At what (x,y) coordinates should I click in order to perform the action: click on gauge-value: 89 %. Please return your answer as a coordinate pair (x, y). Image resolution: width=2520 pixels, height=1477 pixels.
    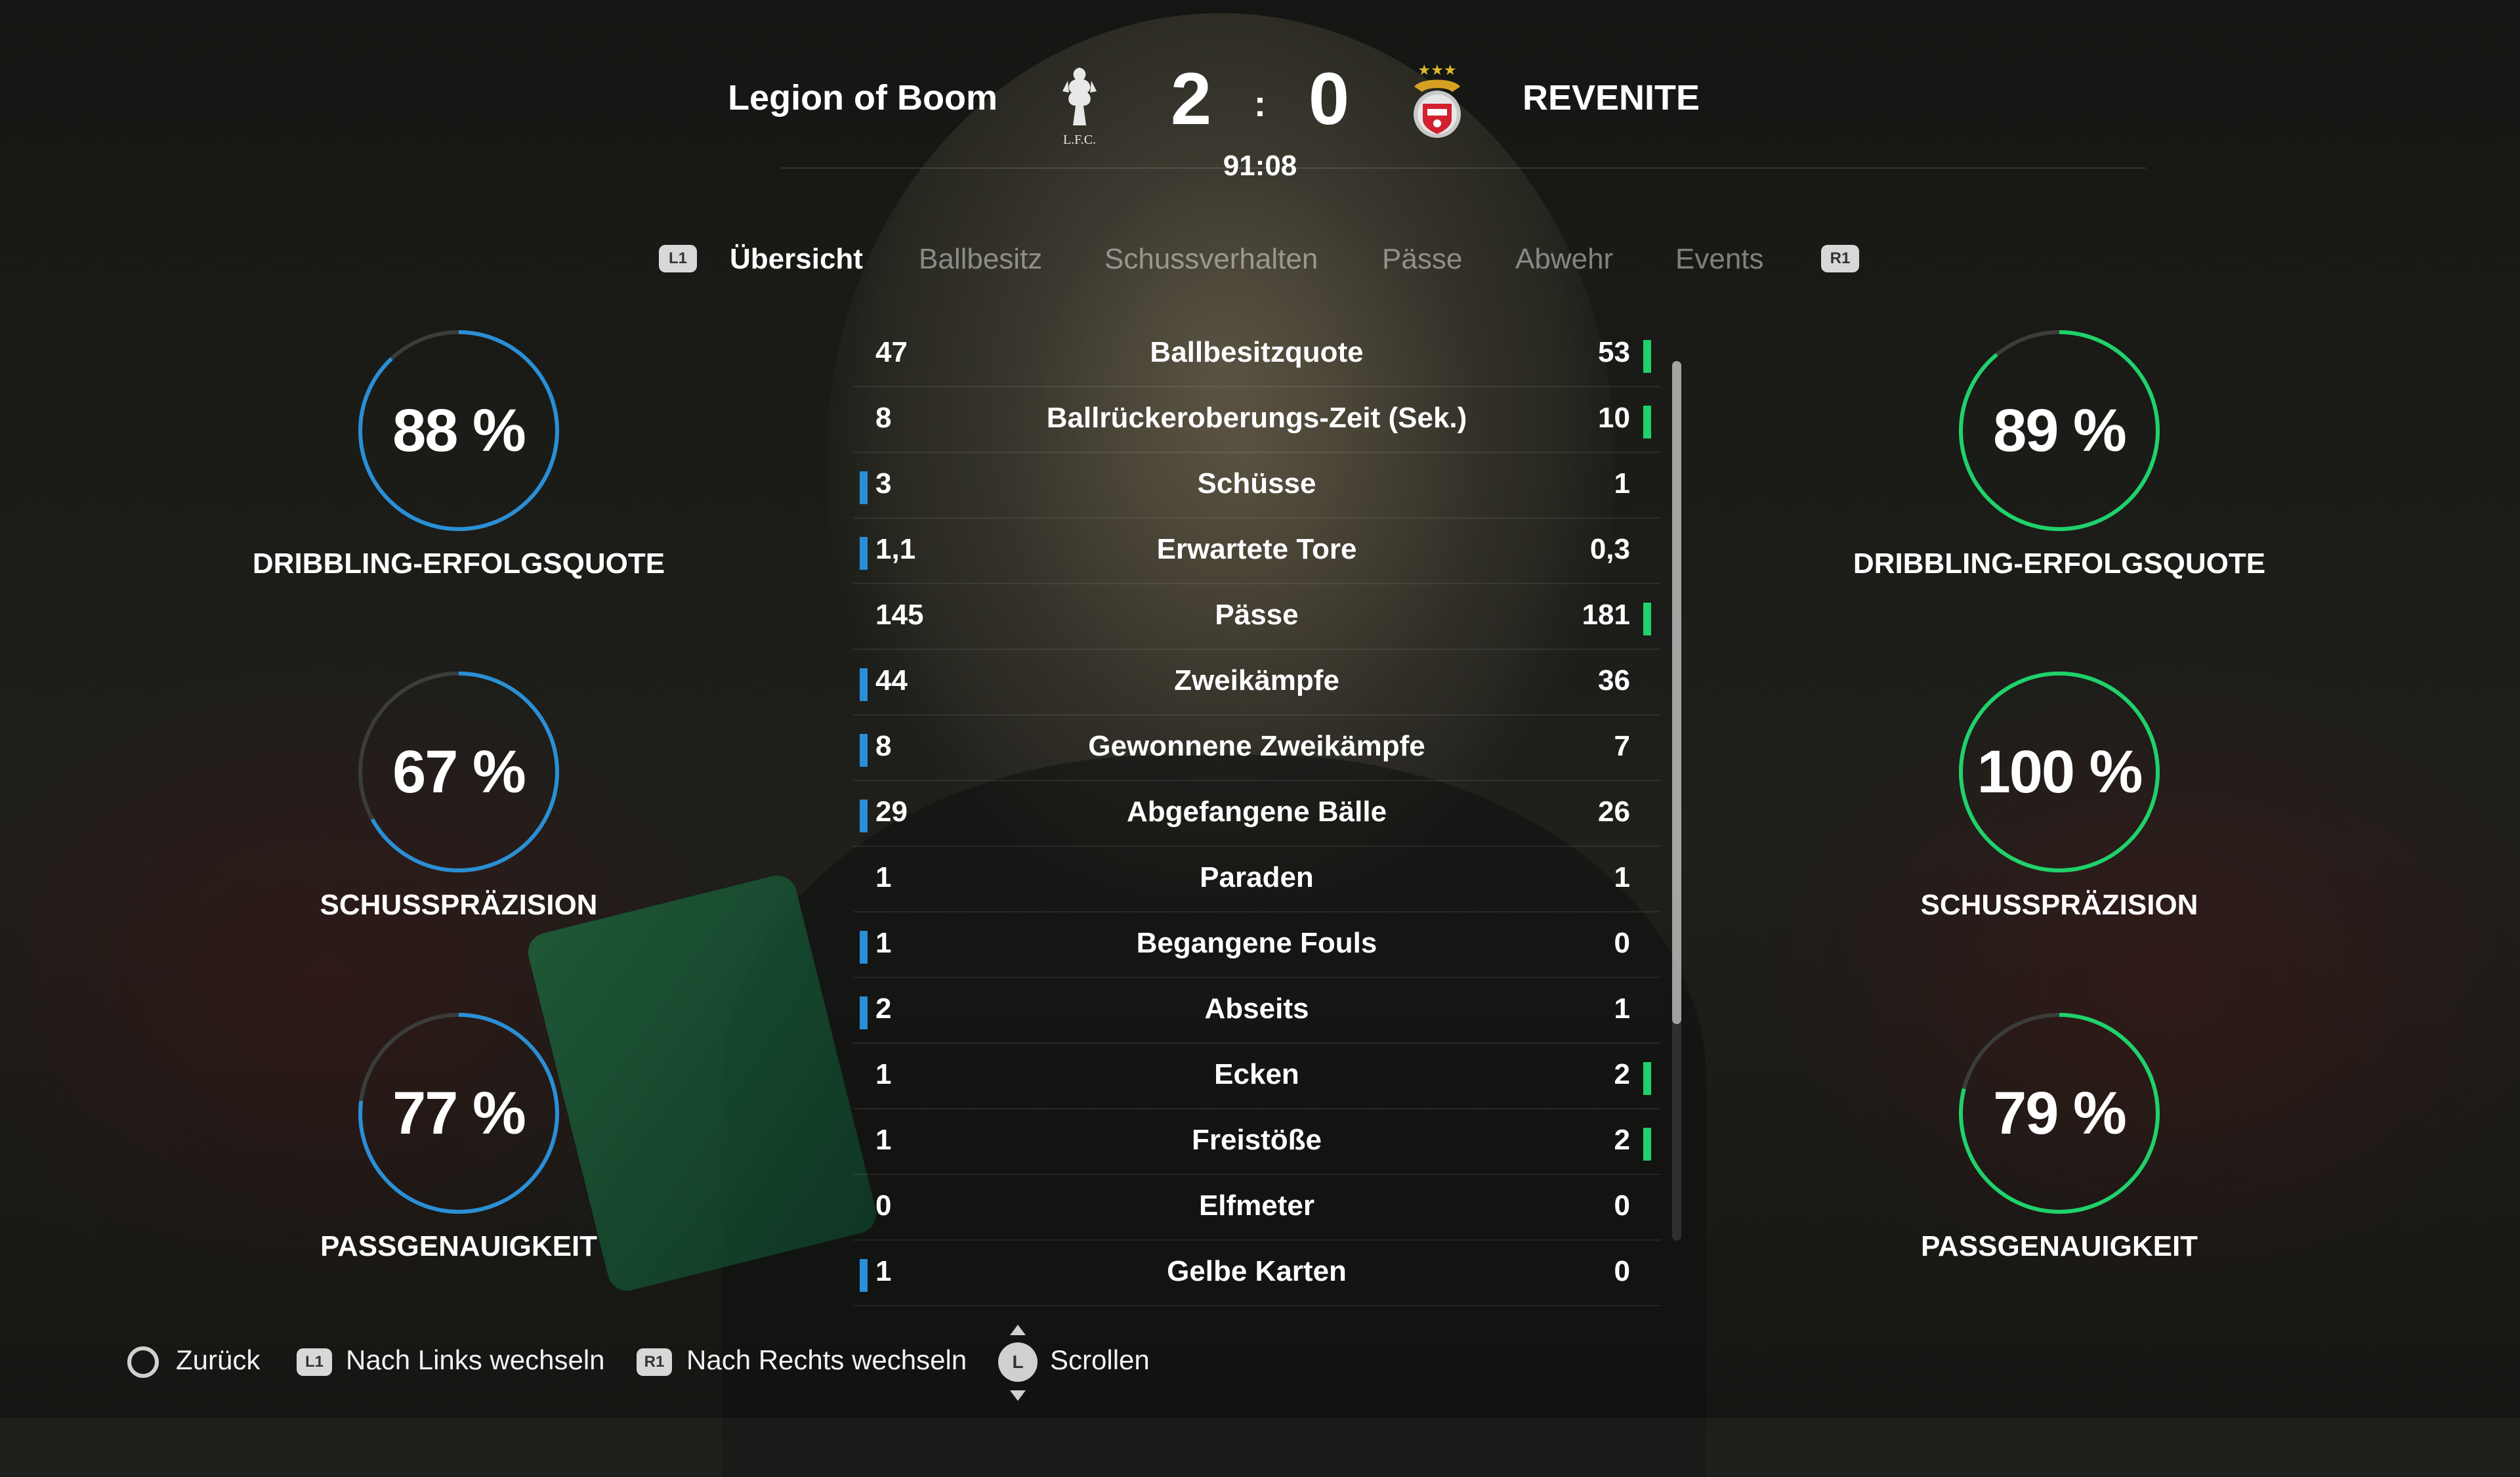
    Looking at the image, I should click on (2060, 430).